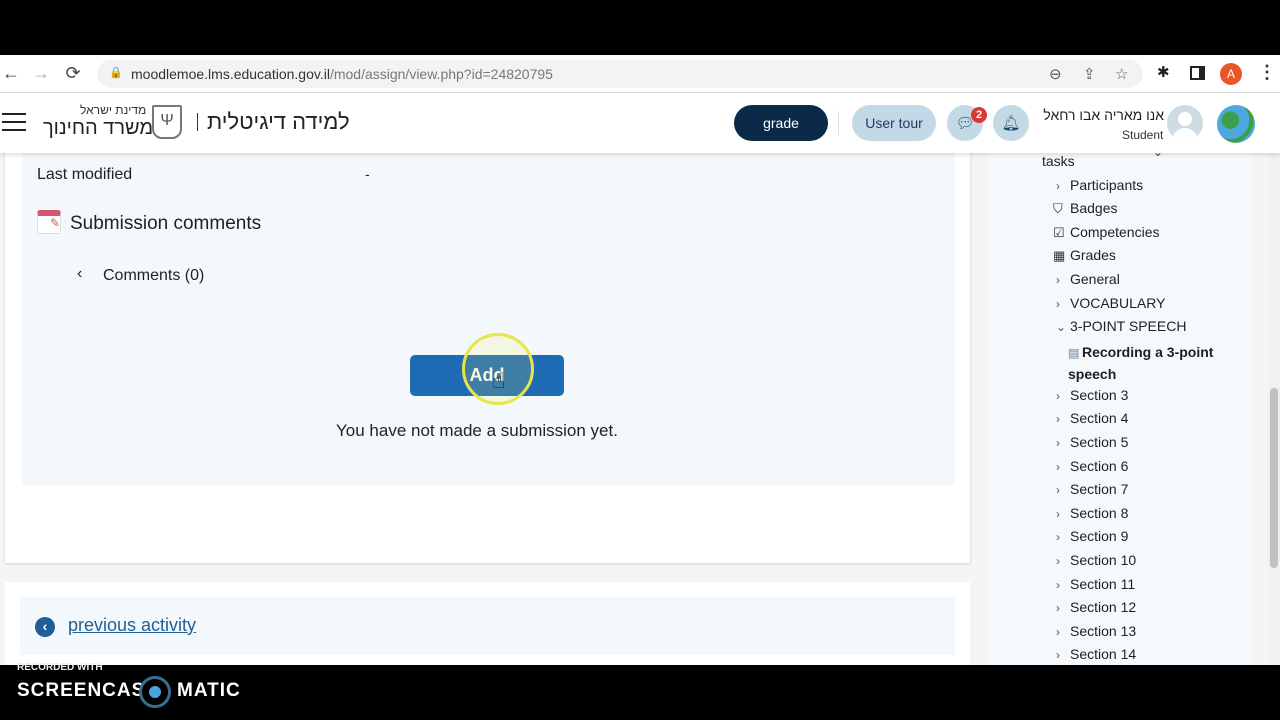 The width and height of the screenshot is (1280, 720). I want to click on course-index-label: Recording a 3-point speech, so click(1141, 362).